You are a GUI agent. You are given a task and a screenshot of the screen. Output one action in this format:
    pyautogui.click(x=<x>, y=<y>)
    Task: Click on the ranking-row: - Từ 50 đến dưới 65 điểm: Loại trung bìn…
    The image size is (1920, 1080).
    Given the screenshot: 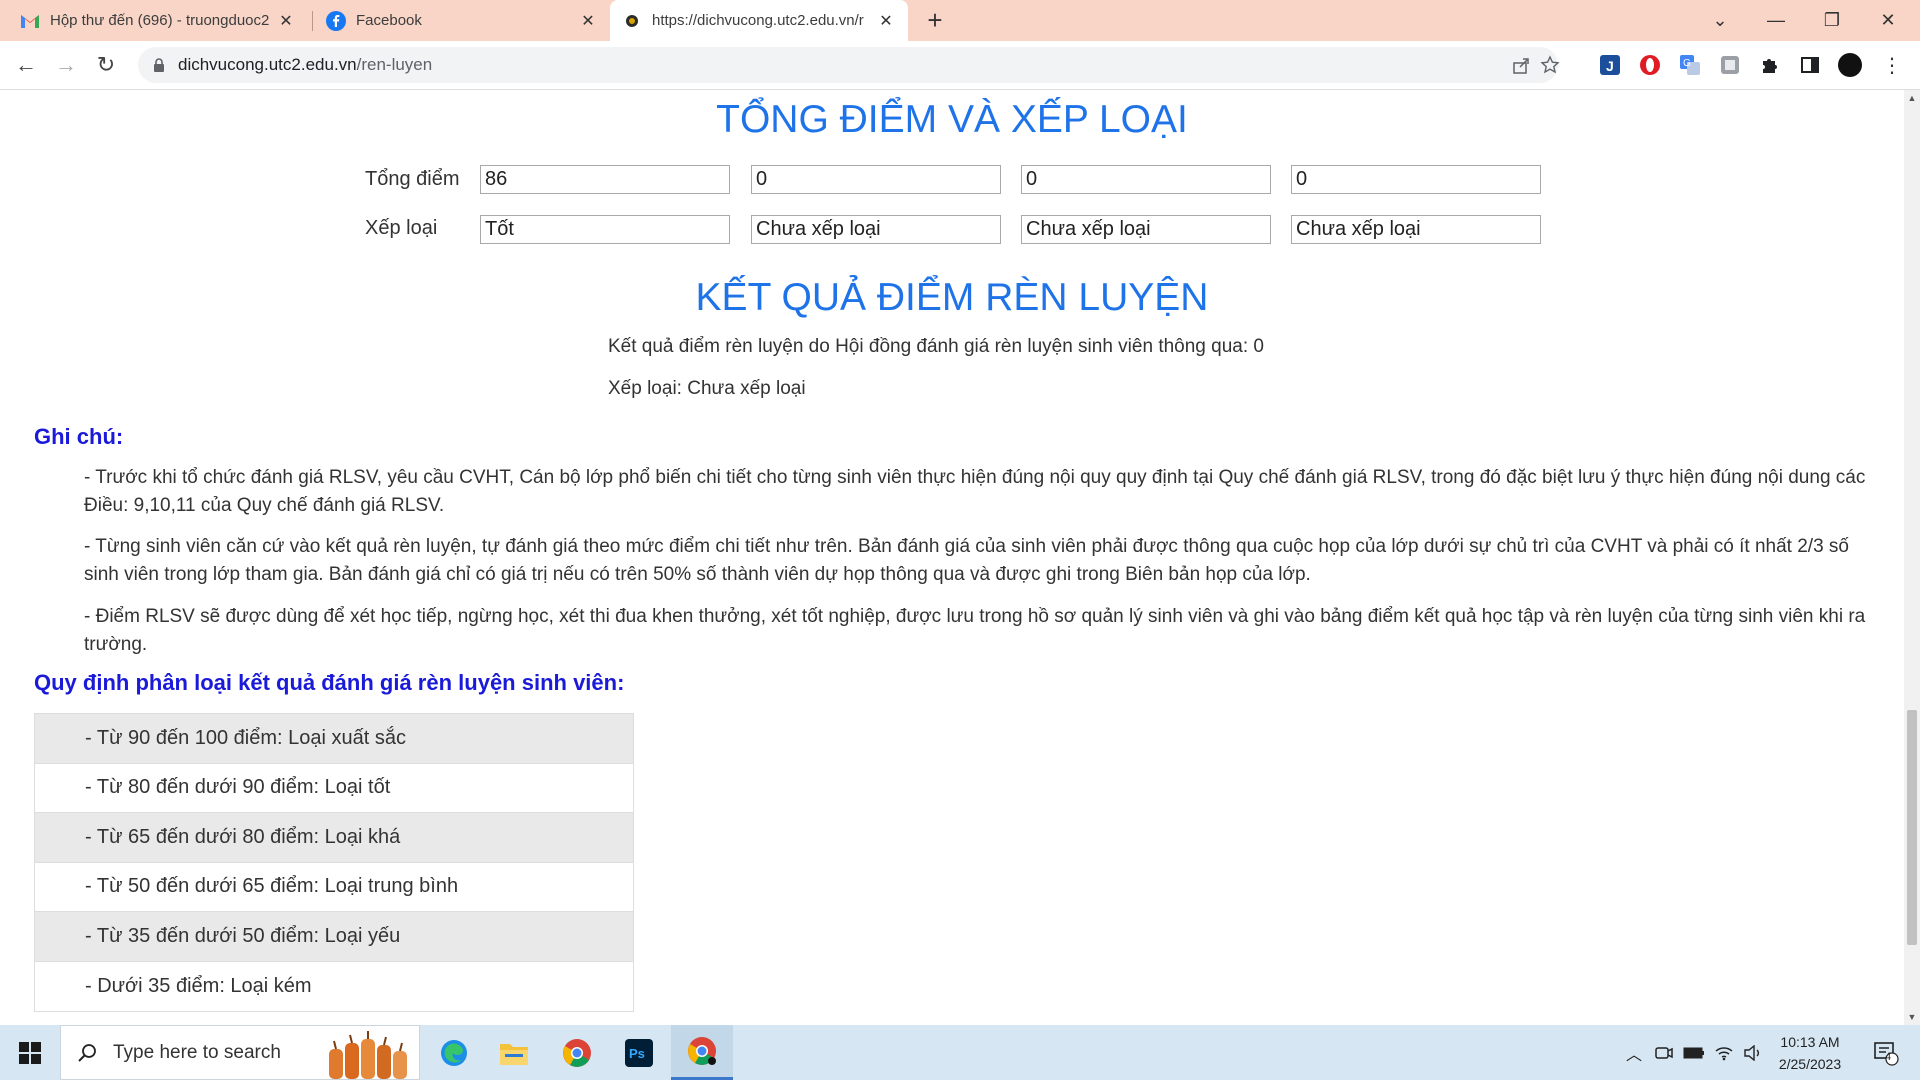 What is the action you would take?
    pyautogui.click(x=334, y=887)
    